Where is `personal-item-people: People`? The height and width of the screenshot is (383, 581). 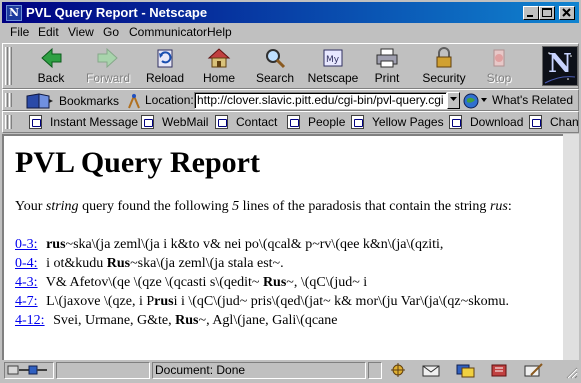 personal-item-people: People is located at coordinates (316, 122).